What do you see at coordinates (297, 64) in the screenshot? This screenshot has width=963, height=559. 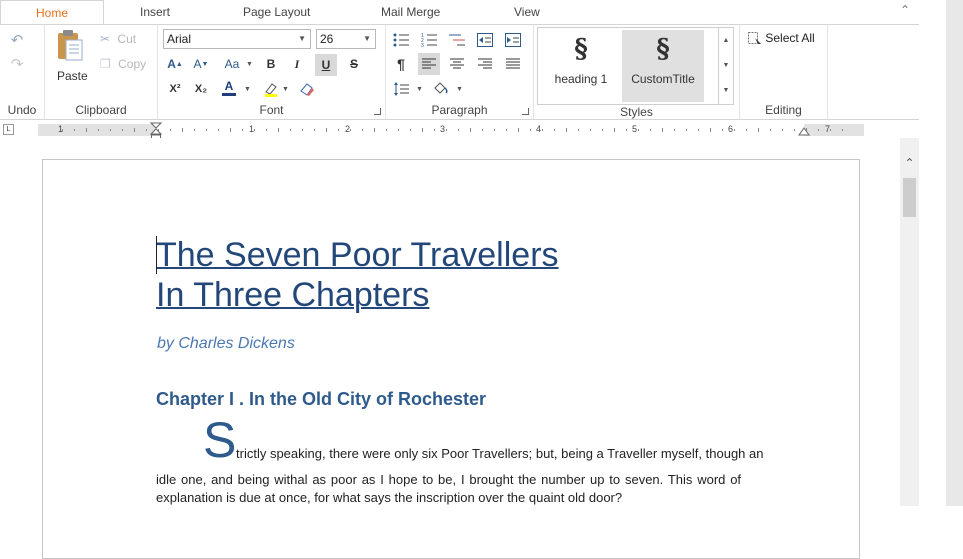 I see `italic-button: I` at bounding box center [297, 64].